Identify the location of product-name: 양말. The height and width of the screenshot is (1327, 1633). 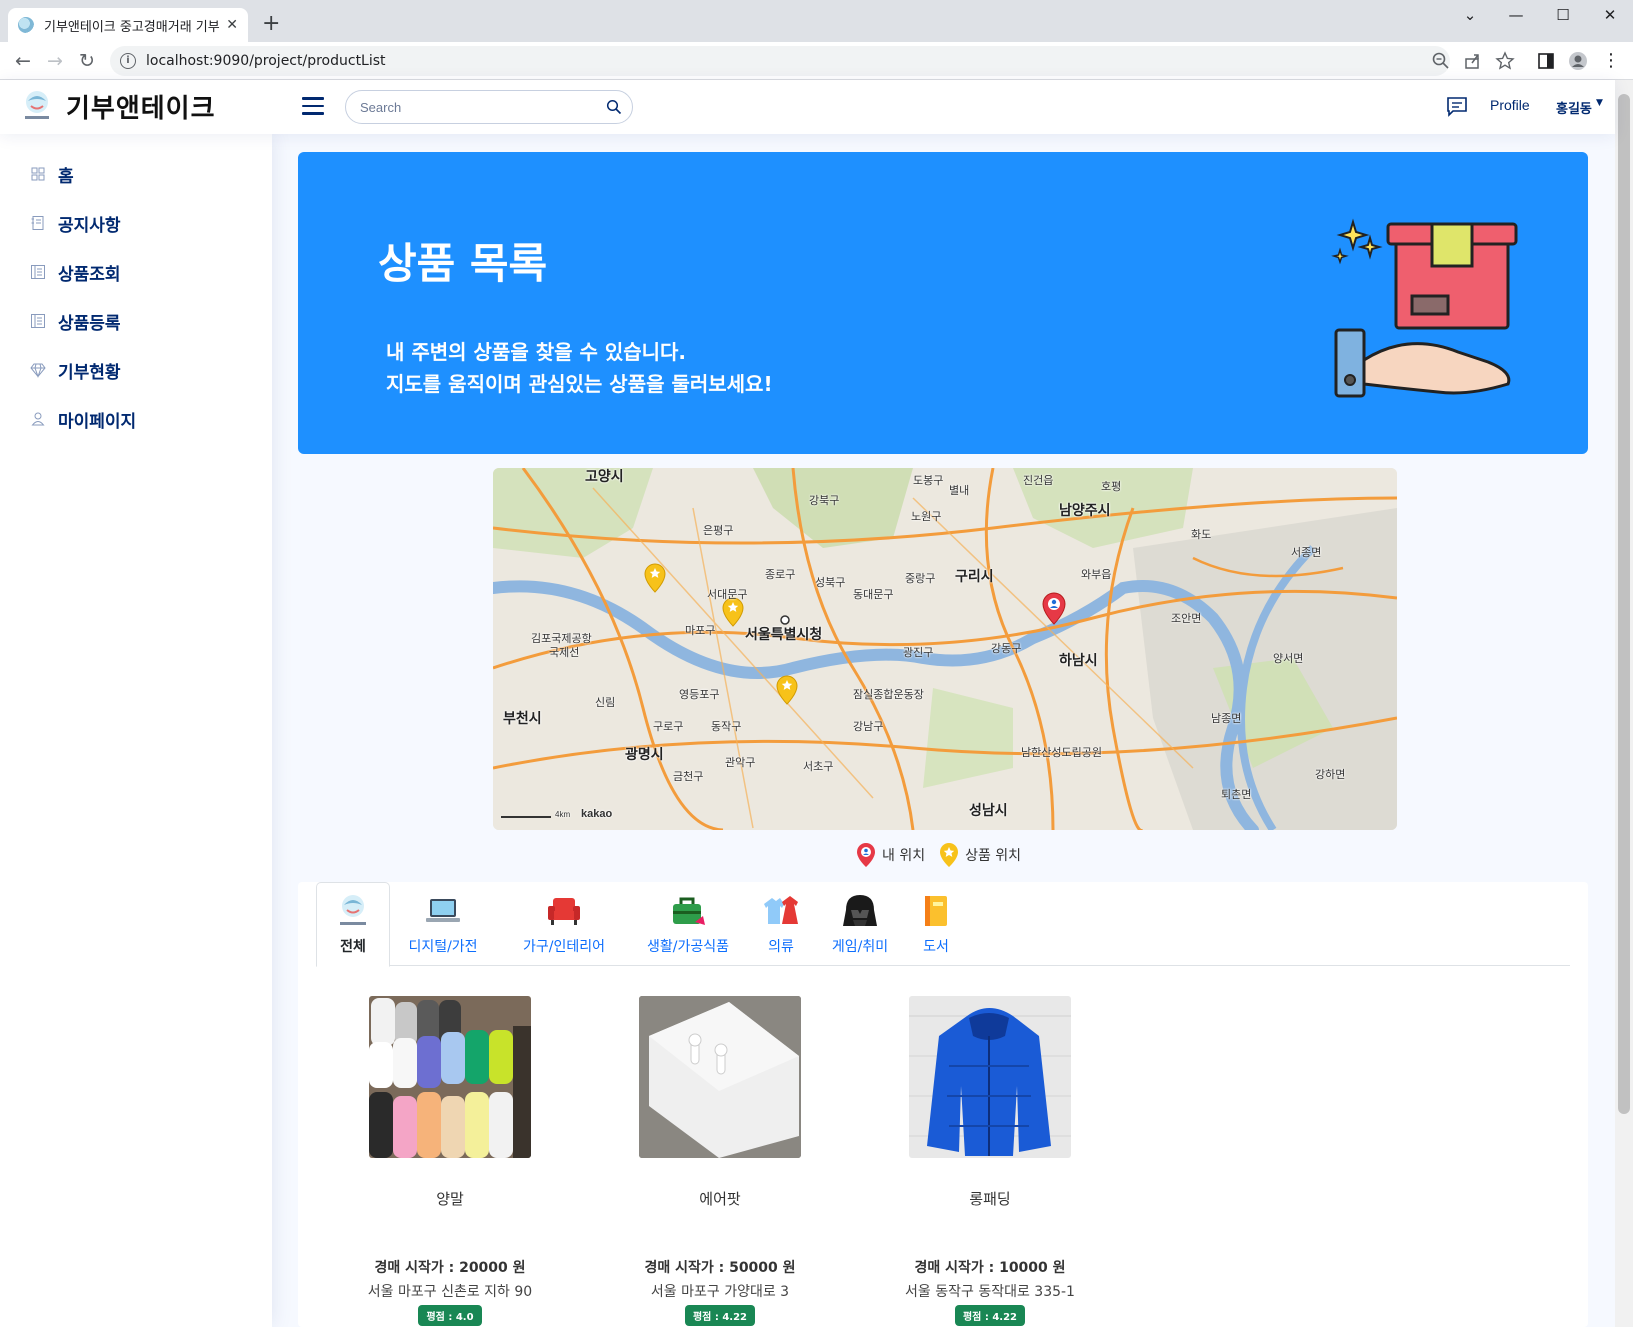
(450, 1198).